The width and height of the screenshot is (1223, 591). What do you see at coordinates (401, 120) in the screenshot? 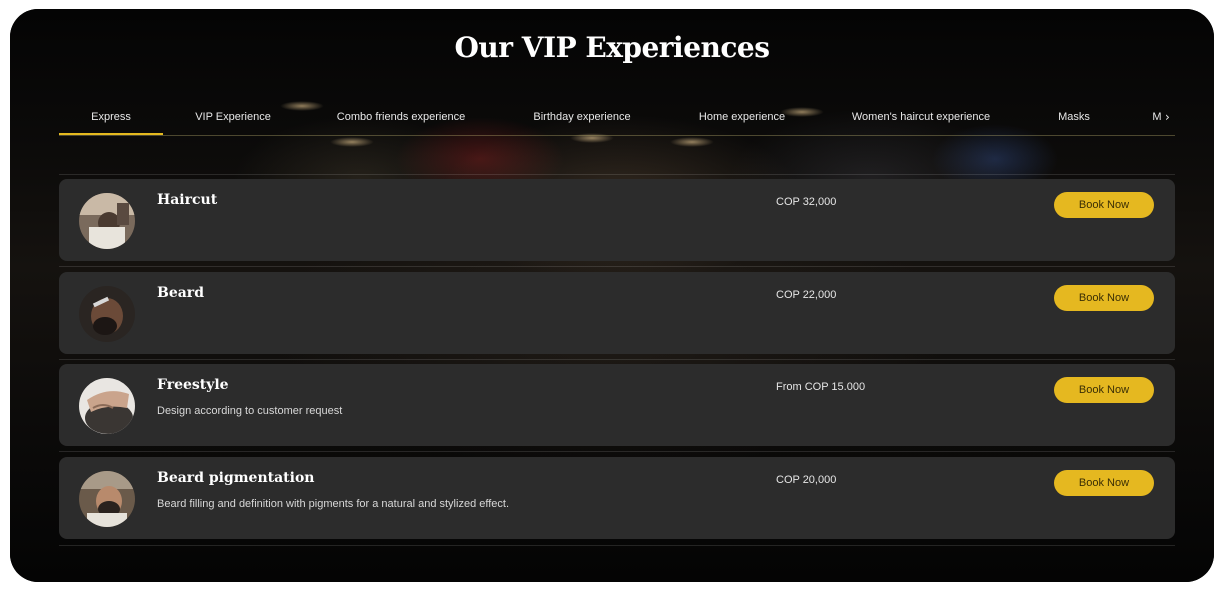
I see `tab-combo-friends-experience: Combo friends experience` at bounding box center [401, 120].